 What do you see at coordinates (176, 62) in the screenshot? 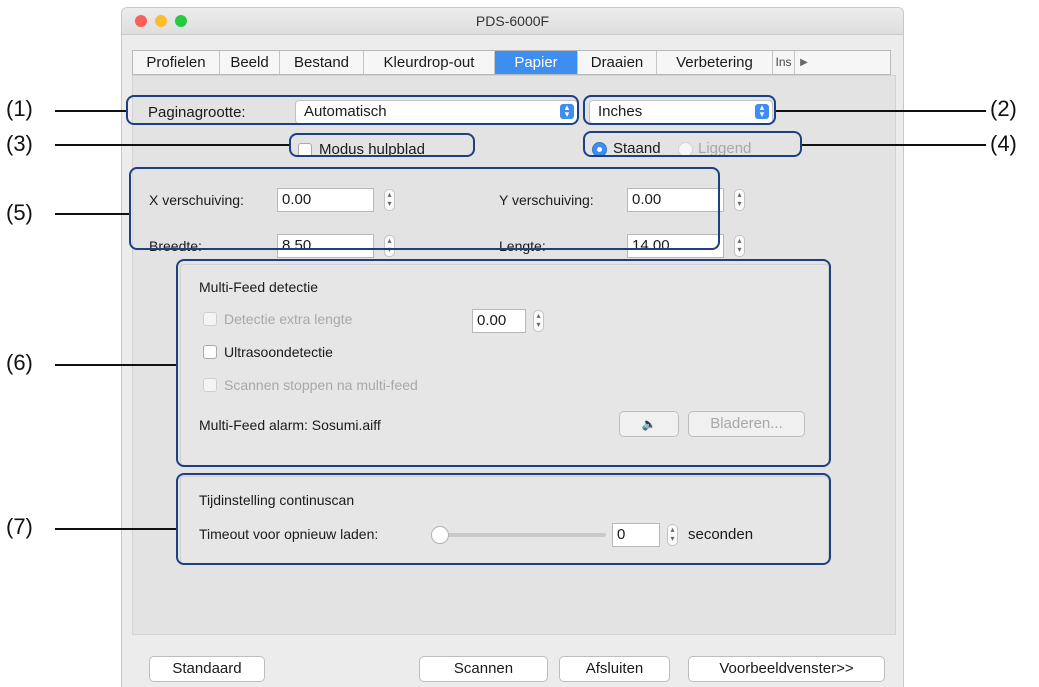
I see `tab-profielen: Profielen` at bounding box center [176, 62].